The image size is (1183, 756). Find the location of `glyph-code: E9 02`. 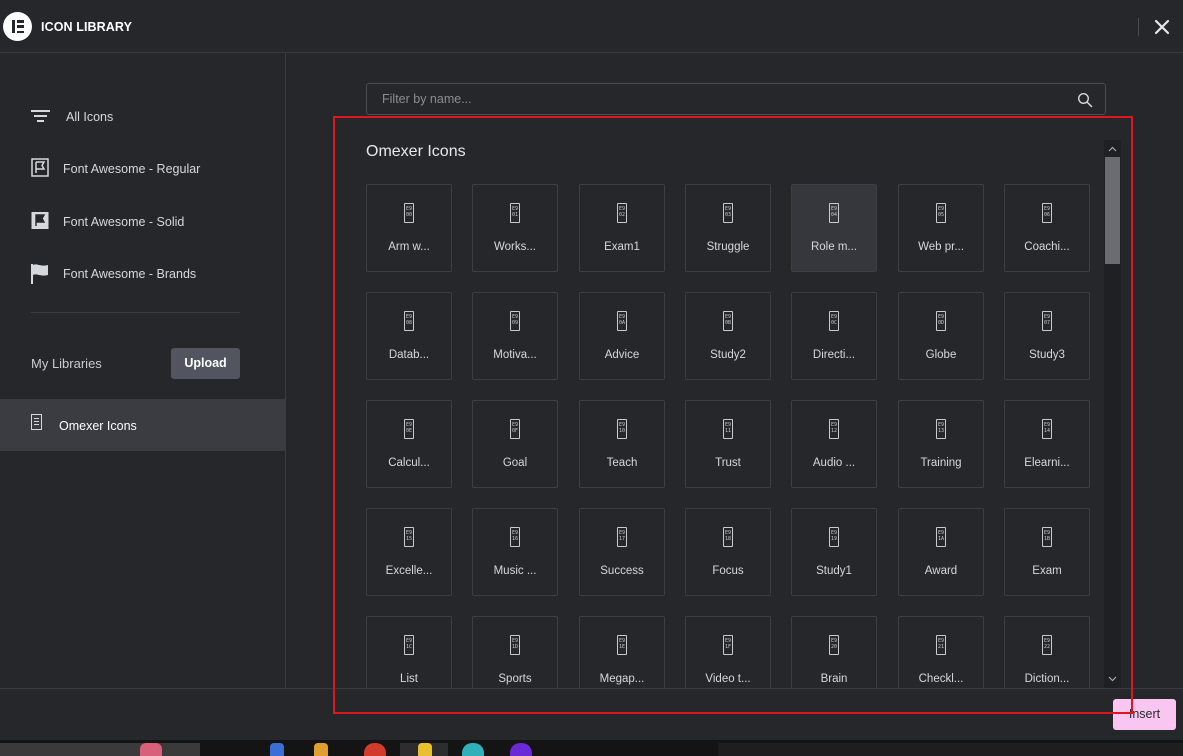

glyph-code: E9 02 is located at coordinates (622, 212).